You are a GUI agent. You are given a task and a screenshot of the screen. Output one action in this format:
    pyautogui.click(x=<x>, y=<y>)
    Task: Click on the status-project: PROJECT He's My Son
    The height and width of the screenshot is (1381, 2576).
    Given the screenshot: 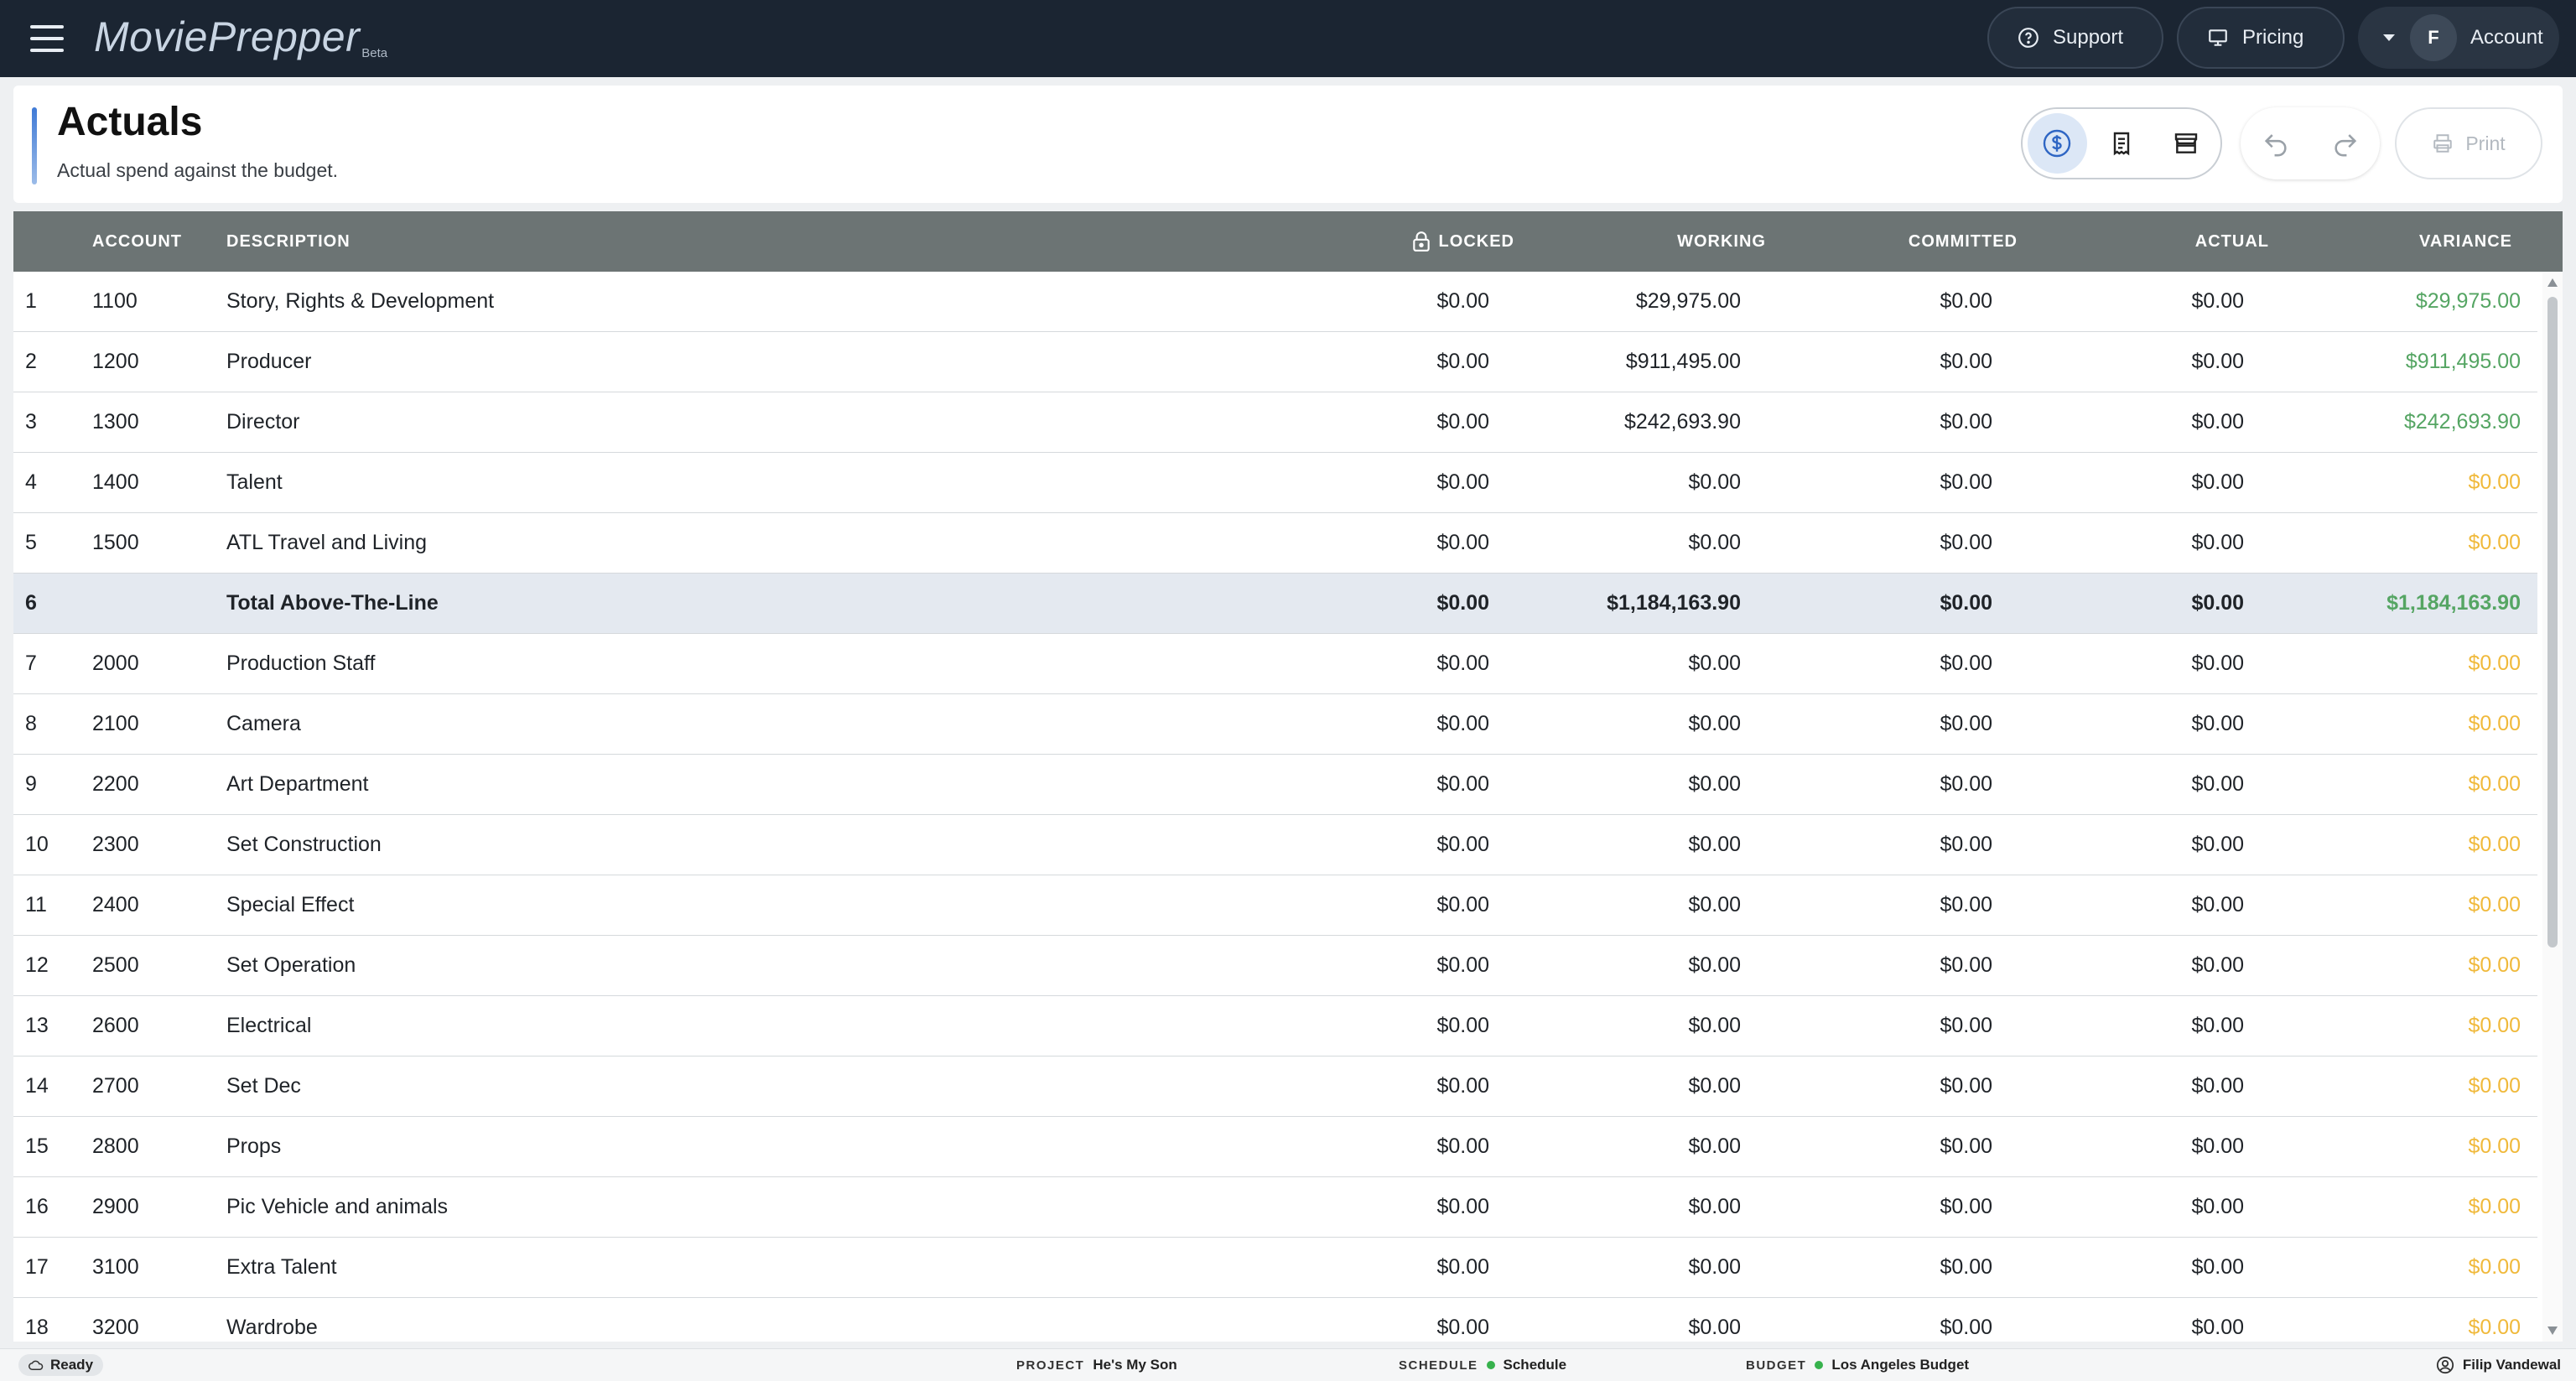 What is the action you would take?
    pyautogui.click(x=1096, y=1365)
    